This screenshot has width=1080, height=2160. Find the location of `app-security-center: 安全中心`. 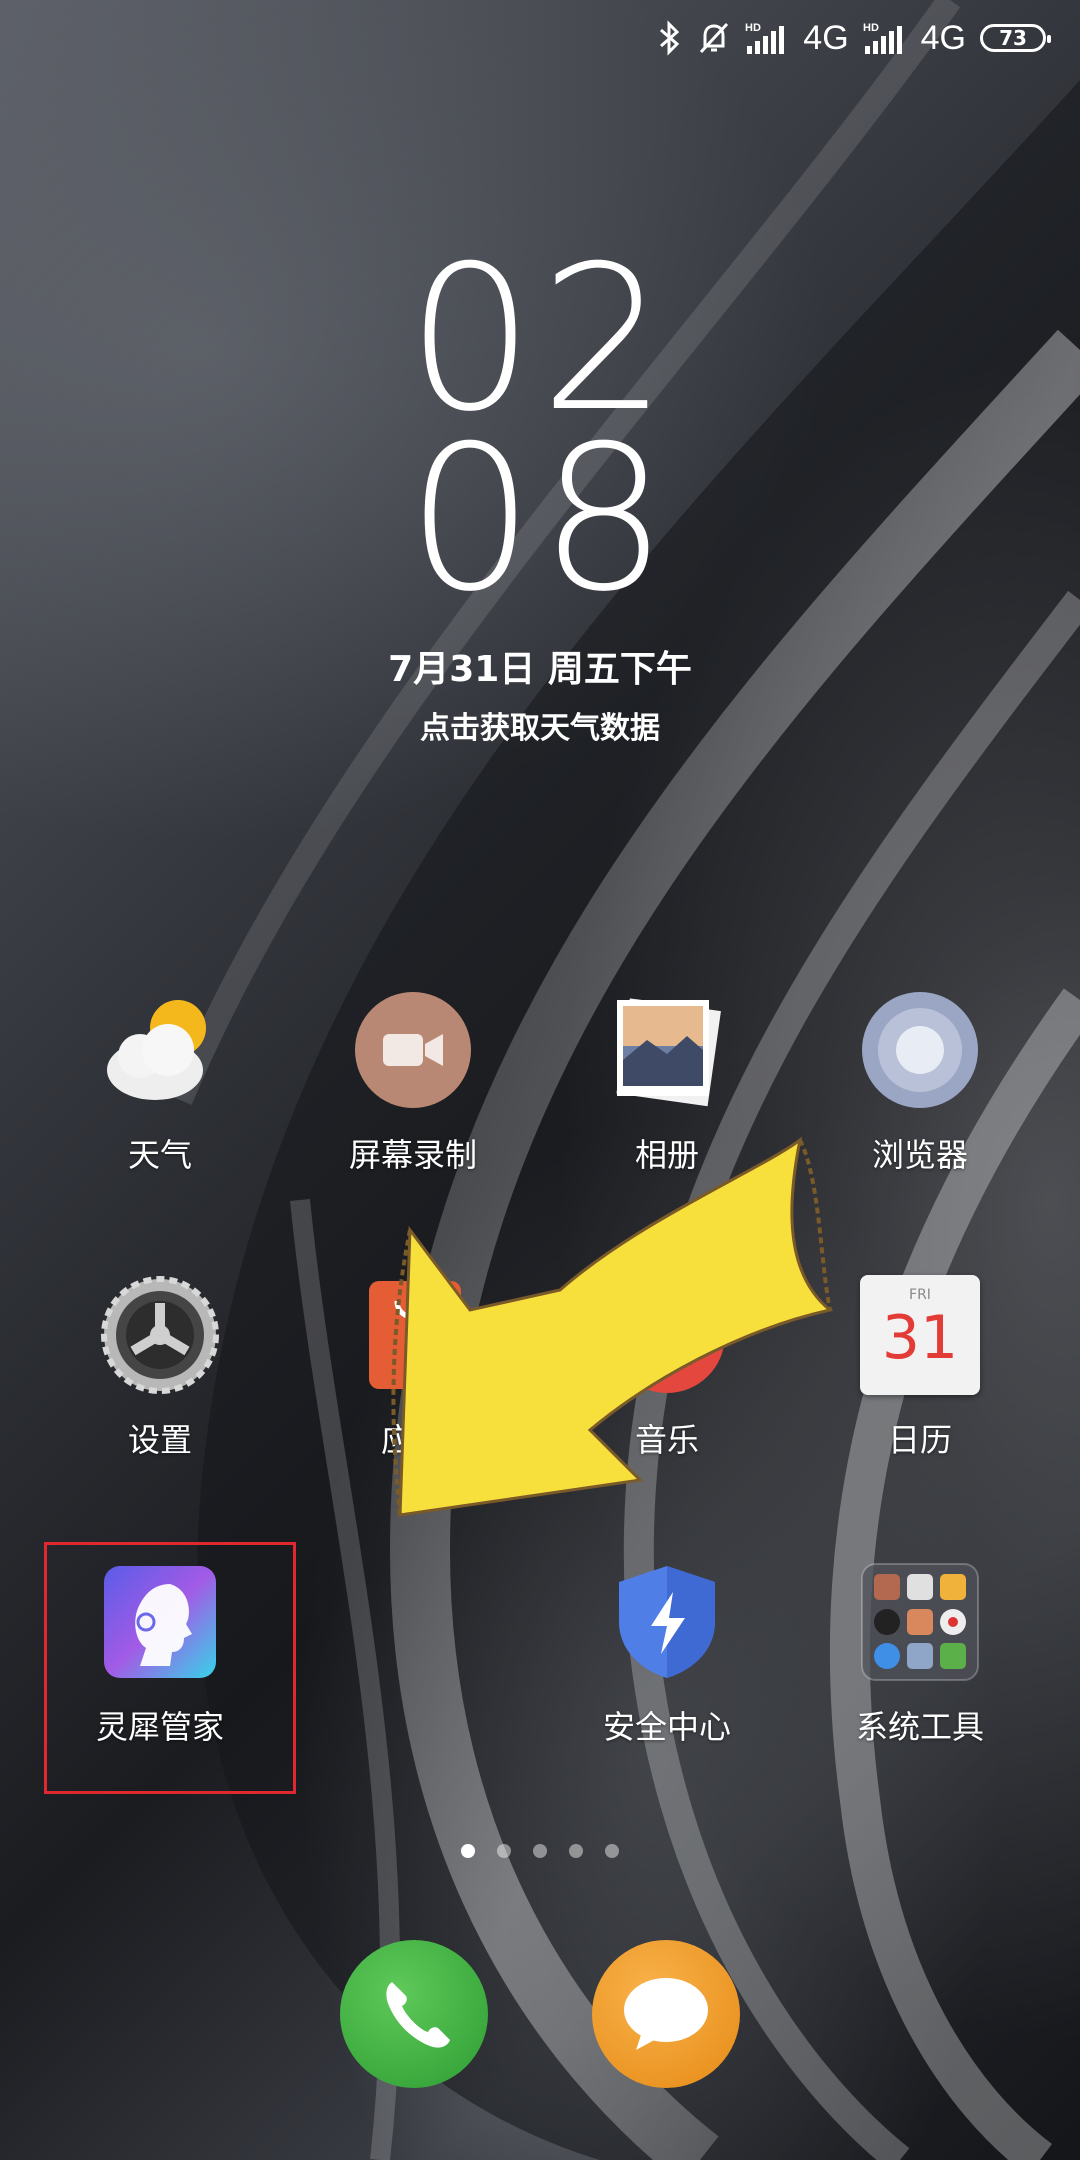

app-security-center: 安全中心 is located at coordinates (667, 1662).